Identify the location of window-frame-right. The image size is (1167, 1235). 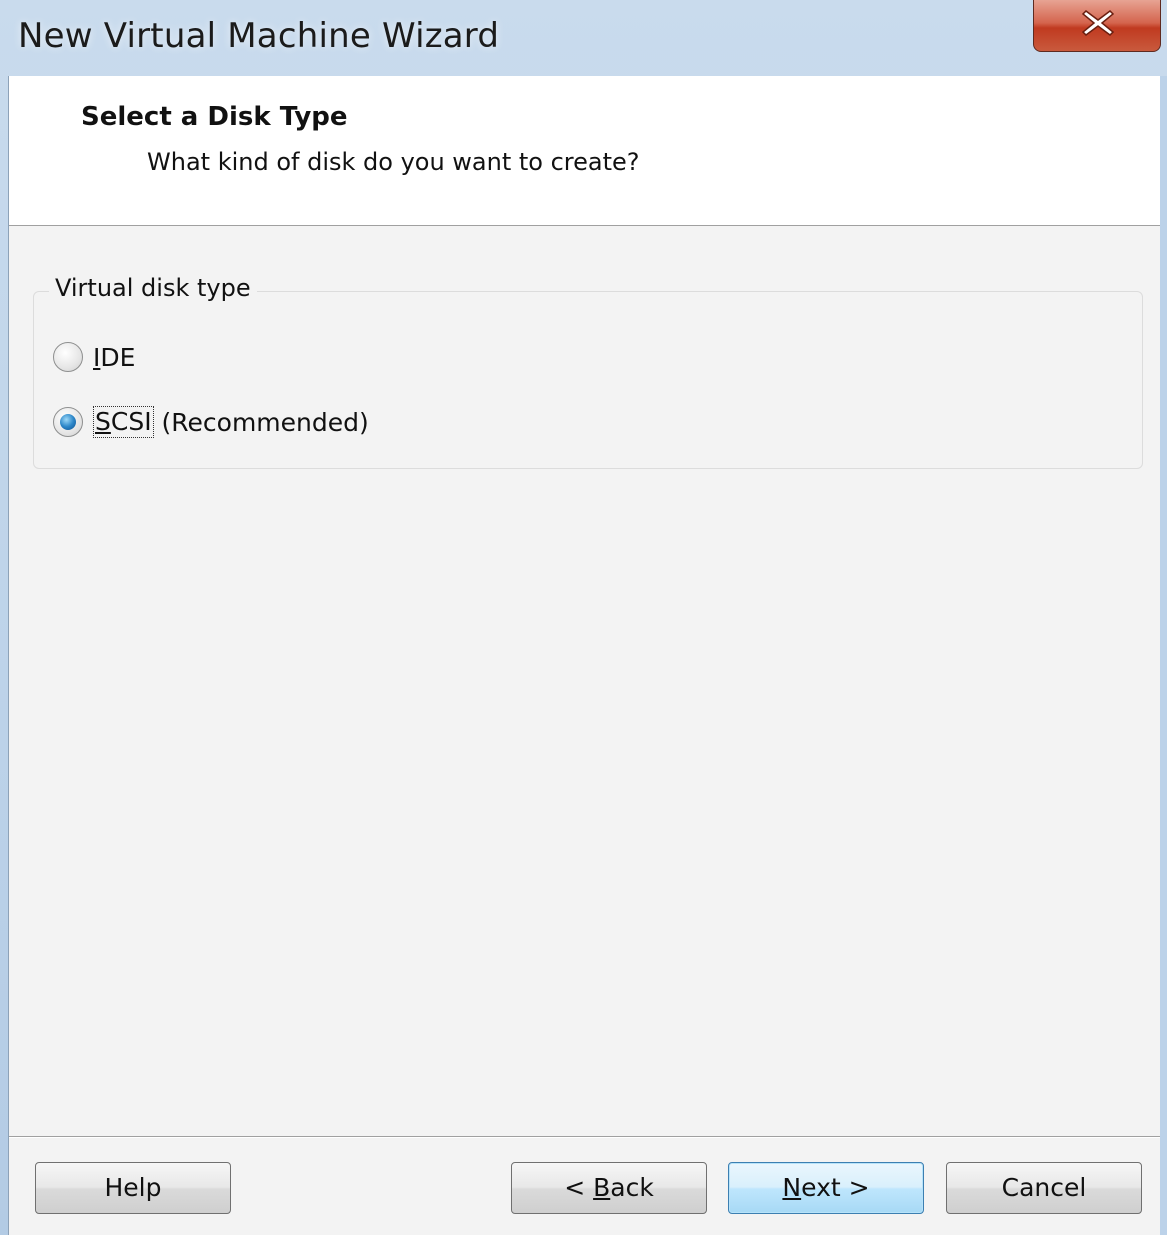
(1163, 655).